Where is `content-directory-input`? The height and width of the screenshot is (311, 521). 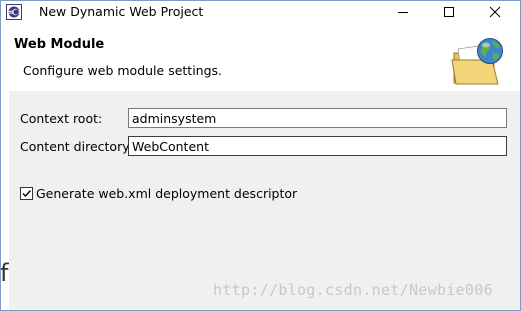 content-directory-input is located at coordinates (317, 146).